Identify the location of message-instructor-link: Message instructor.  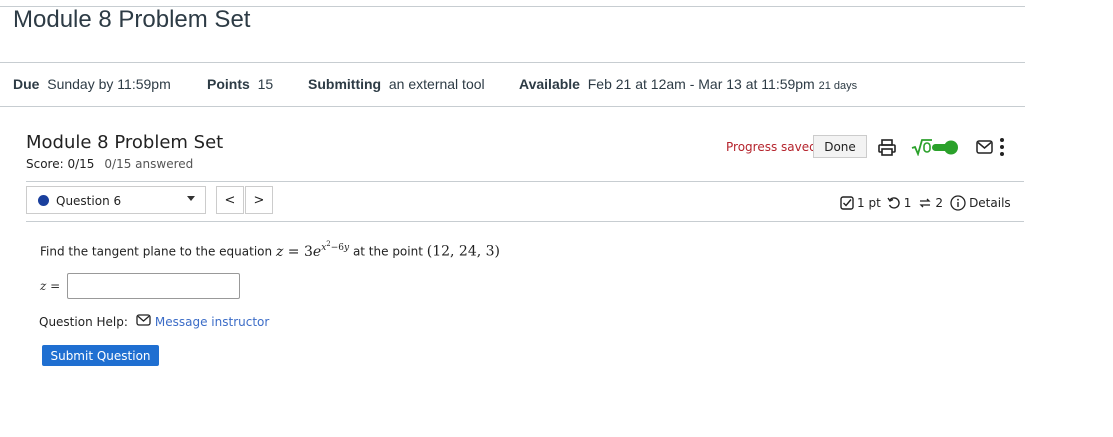
(212, 322).